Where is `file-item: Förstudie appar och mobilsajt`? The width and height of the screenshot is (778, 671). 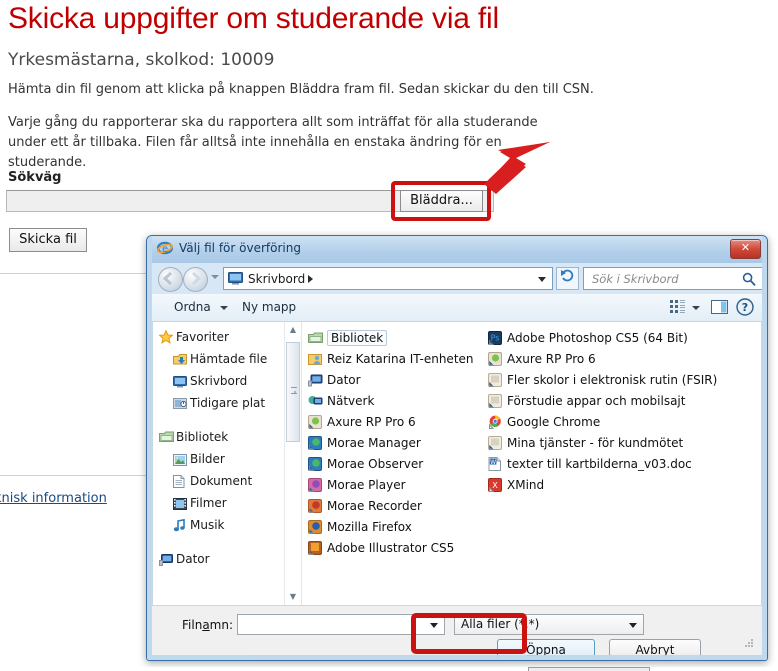 file-item: Förstudie appar och mobilsajt is located at coordinates (612, 401).